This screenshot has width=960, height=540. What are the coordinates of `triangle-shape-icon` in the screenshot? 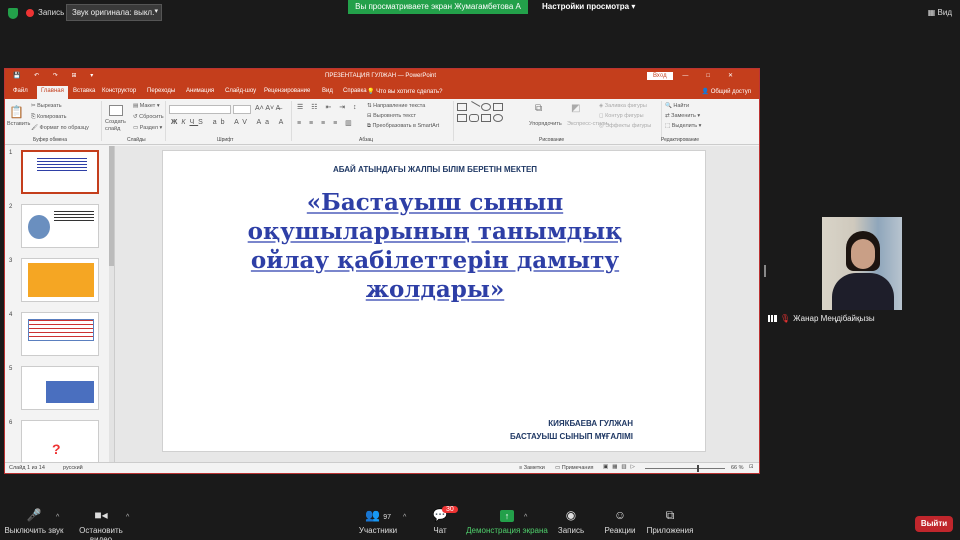 It's located at (462, 118).